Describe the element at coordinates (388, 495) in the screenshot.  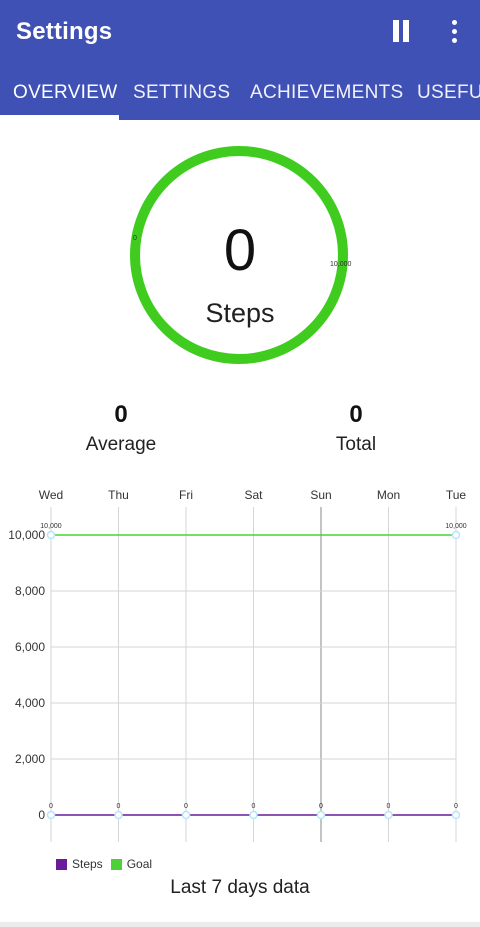
I see `x-tick-label: Mon` at that location.